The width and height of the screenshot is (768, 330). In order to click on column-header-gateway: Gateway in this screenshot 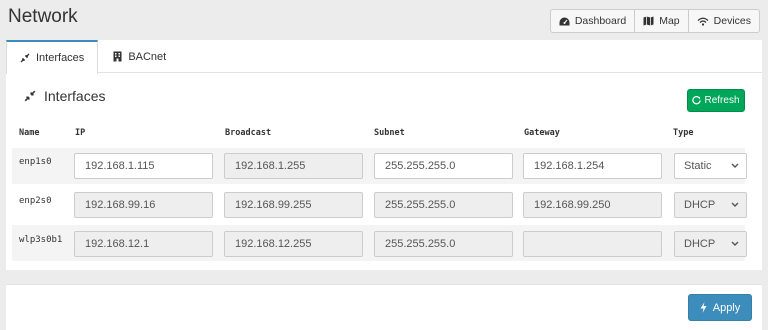, I will do `click(542, 133)`.